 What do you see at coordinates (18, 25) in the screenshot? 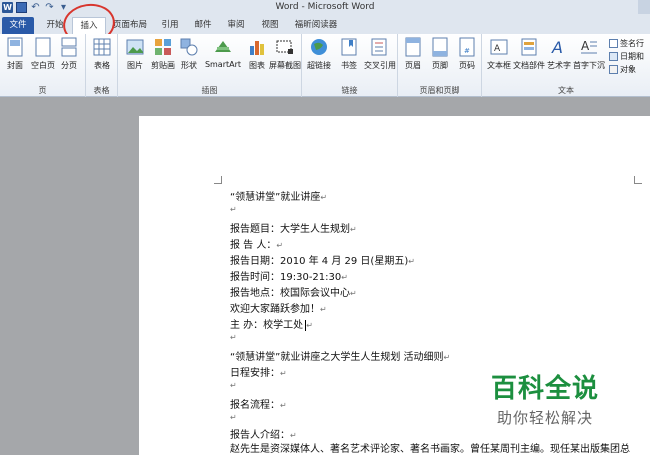
I see `tab-file: 文件` at bounding box center [18, 25].